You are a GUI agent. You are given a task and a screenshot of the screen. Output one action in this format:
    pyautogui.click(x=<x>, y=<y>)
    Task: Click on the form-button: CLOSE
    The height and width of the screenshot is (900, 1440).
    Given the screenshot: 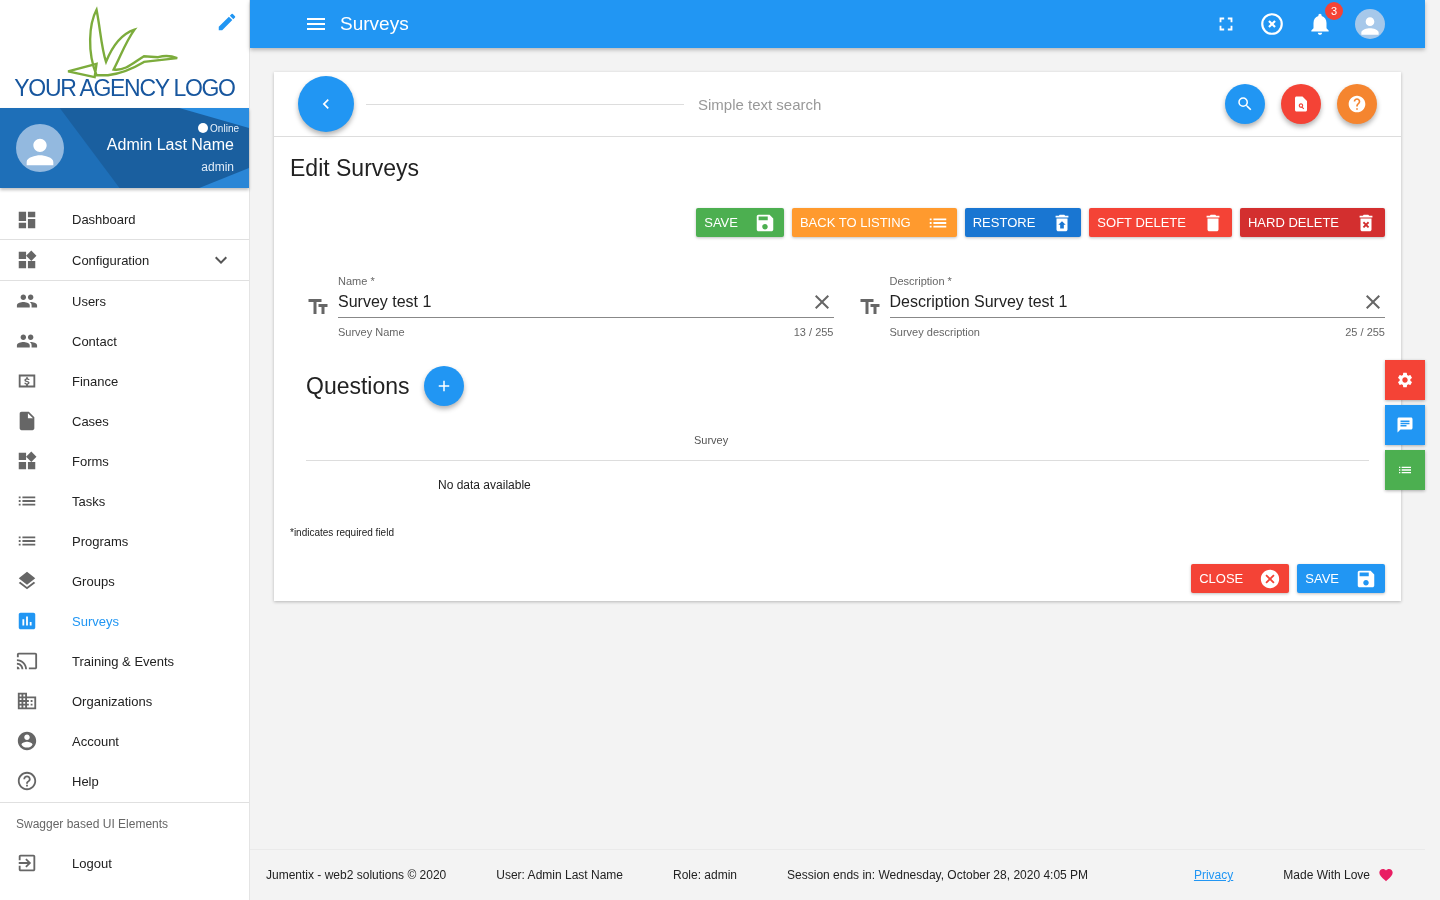 What is the action you would take?
    pyautogui.click(x=1240, y=578)
    